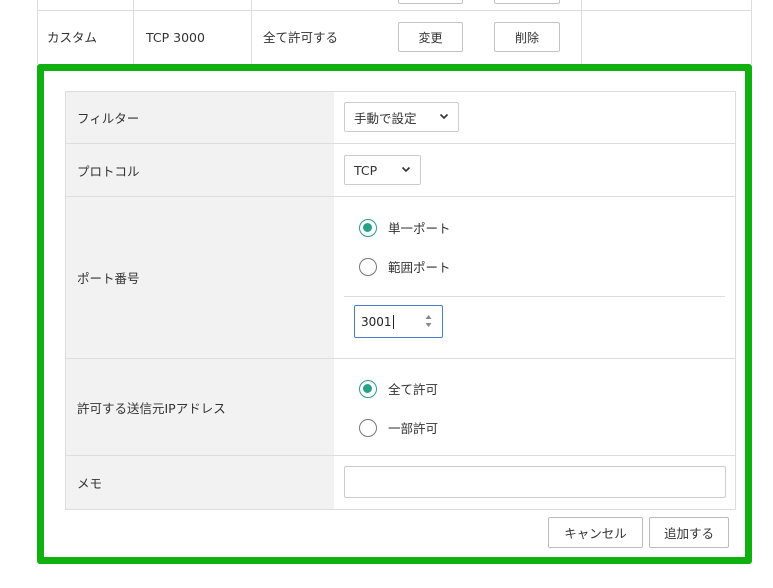  What do you see at coordinates (430, 37) in the screenshot?
I see `edit-button: 変更` at bounding box center [430, 37].